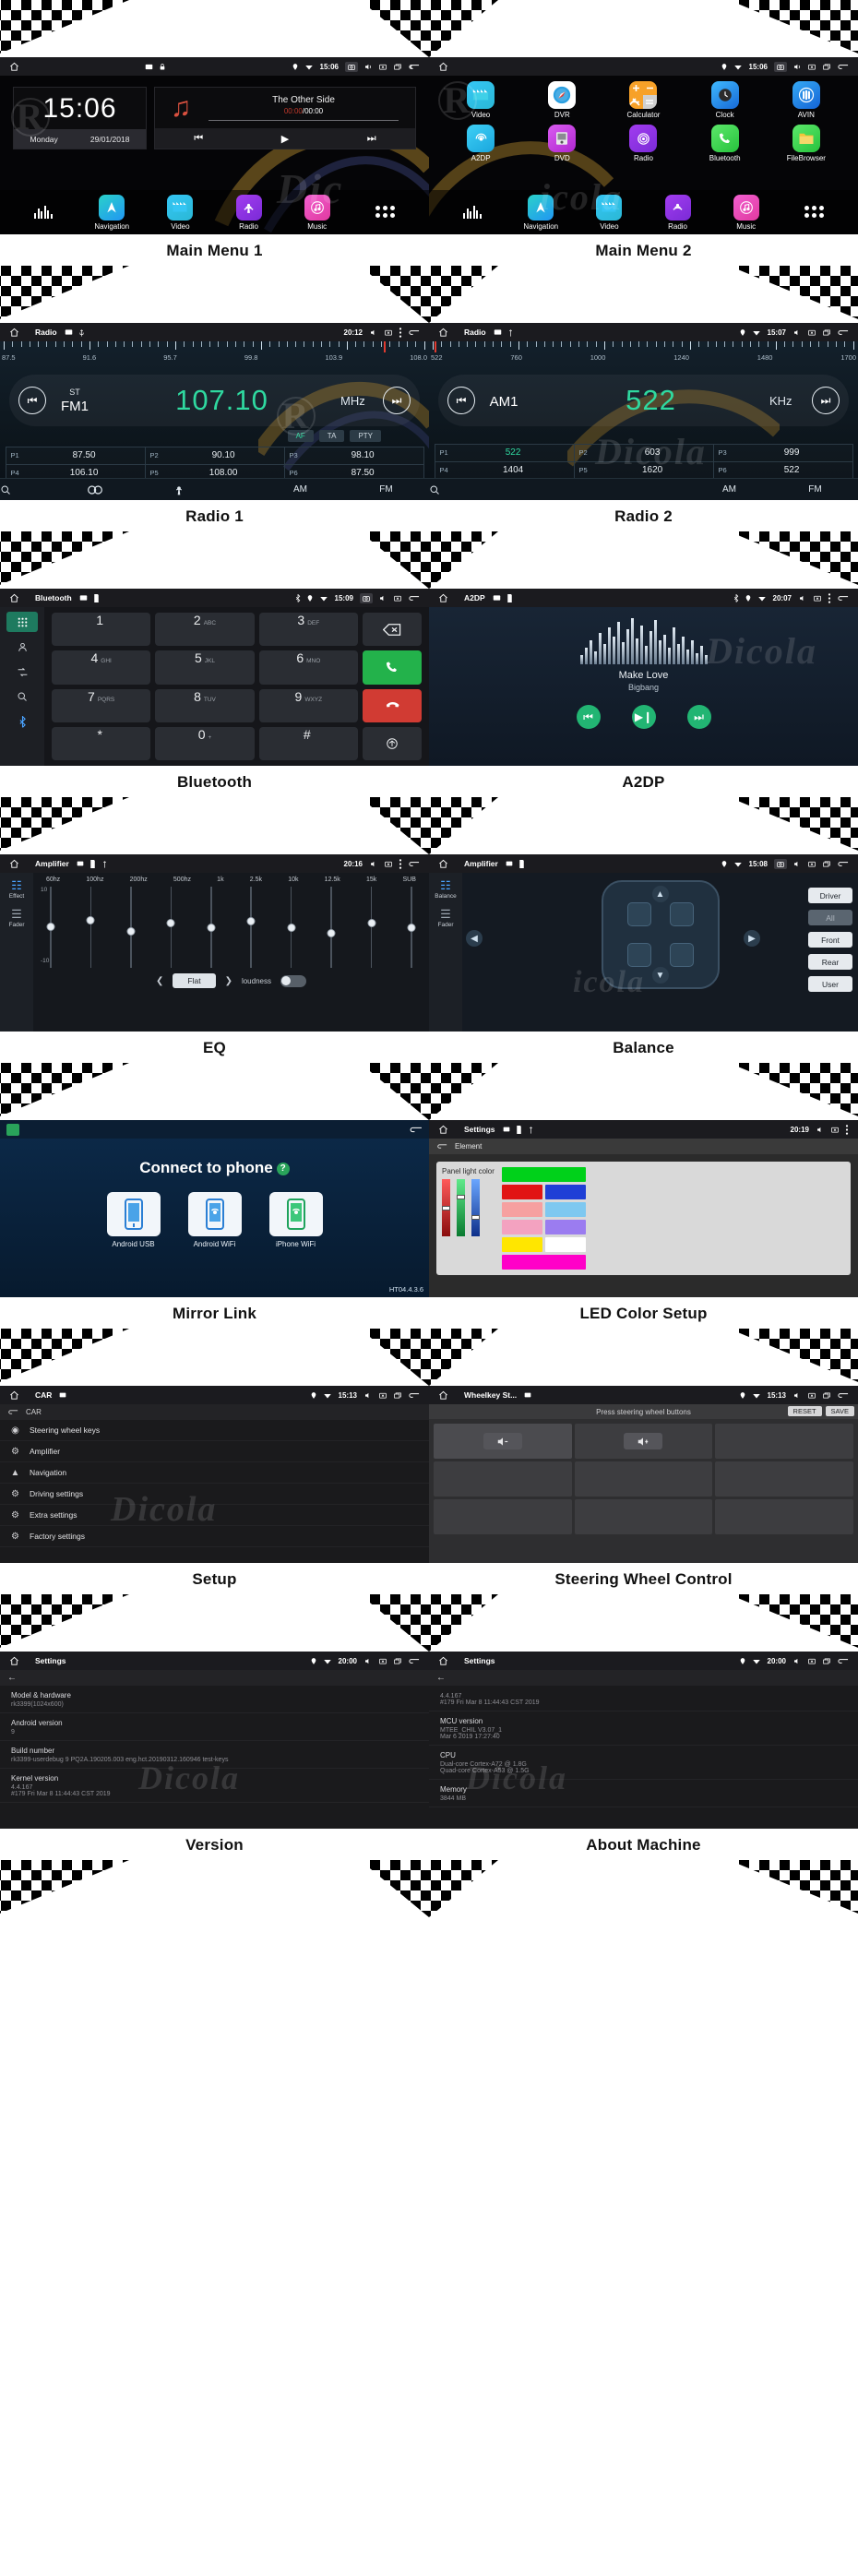  I want to click on tune-next-button: ⏭, so click(397, 400).